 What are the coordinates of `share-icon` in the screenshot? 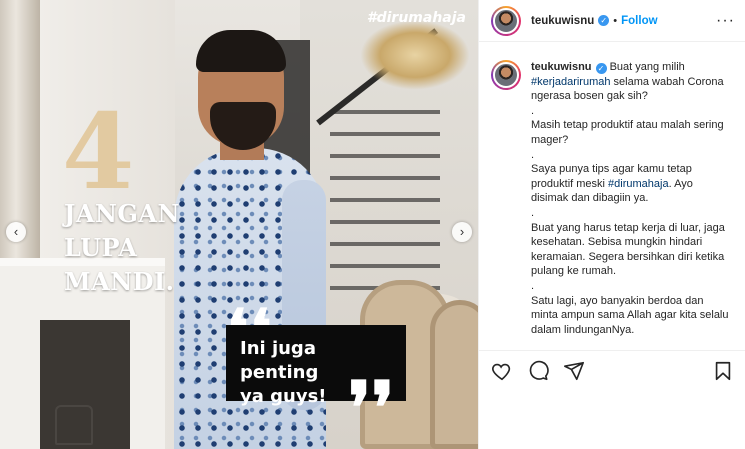 It's located at (574, 370).